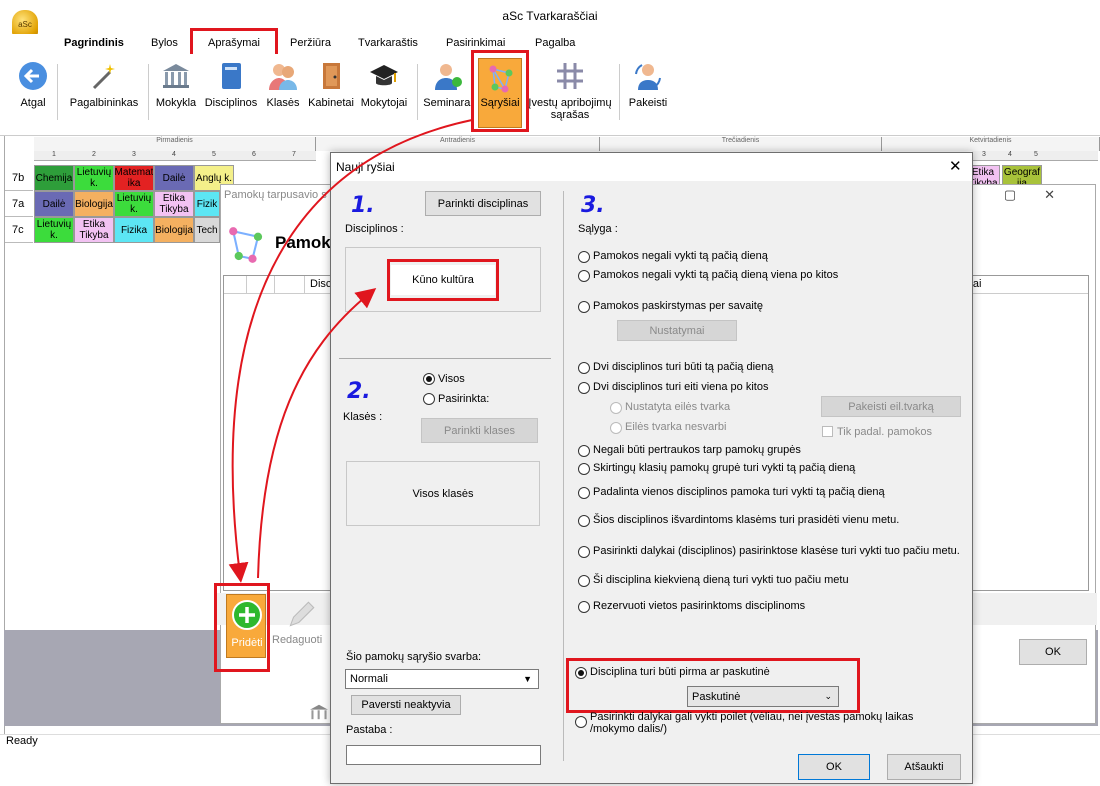 The height and width of the screenshot is (786, 1100). Describe the element at coordinates (317, 433) in the screenshot. I see `arrow-add-to-subject` at that location.